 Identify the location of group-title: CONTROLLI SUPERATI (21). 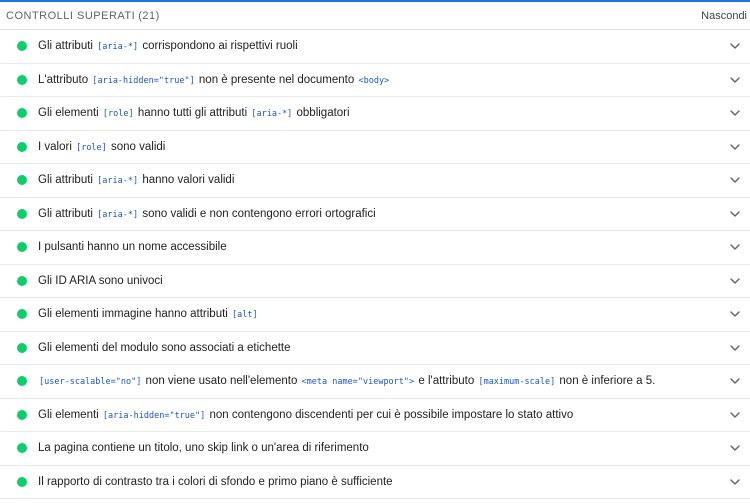
(83, 16).